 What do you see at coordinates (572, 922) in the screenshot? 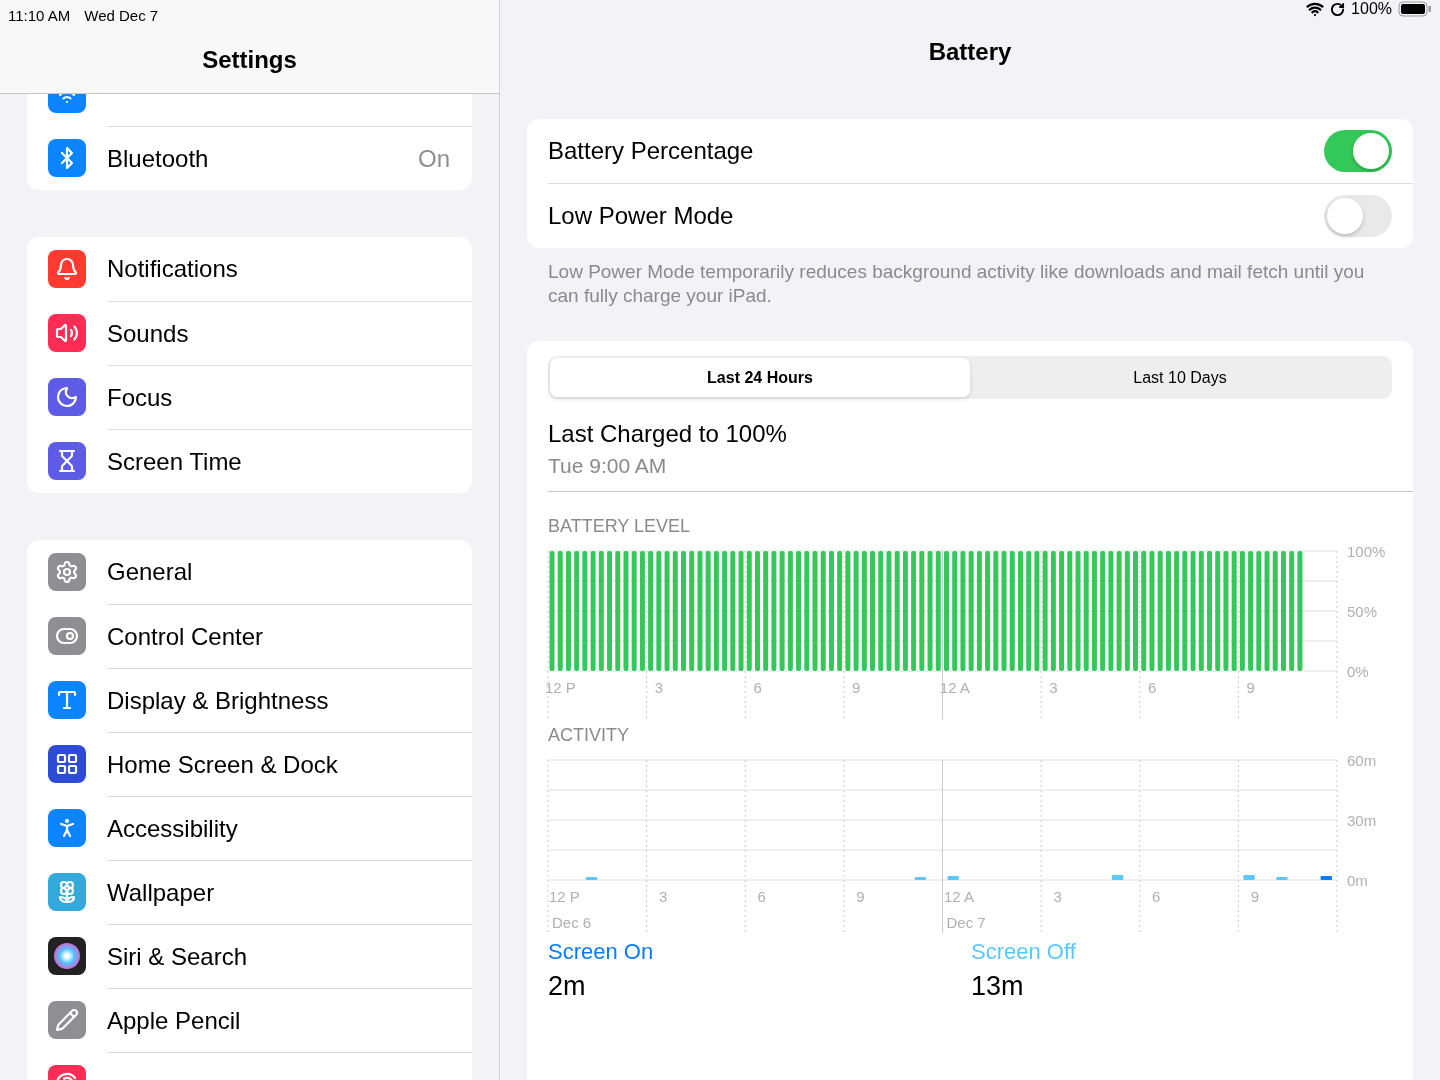
I see `date-label: Dec 6` at bounding box center [572, 922].